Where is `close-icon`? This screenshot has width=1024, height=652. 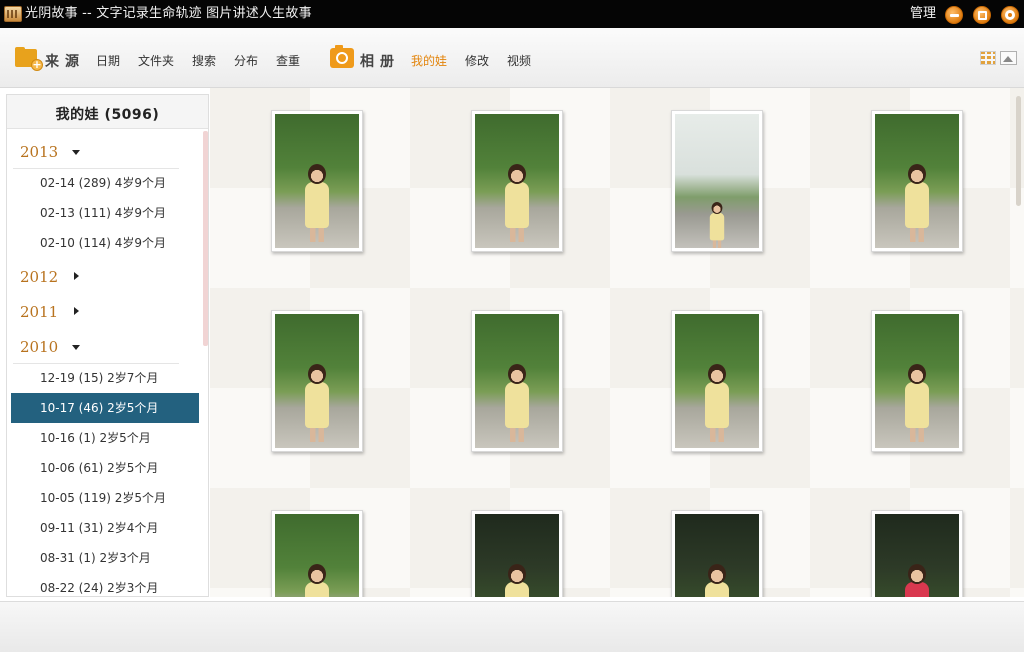
close-icon is located at coordinates (1010, 15).